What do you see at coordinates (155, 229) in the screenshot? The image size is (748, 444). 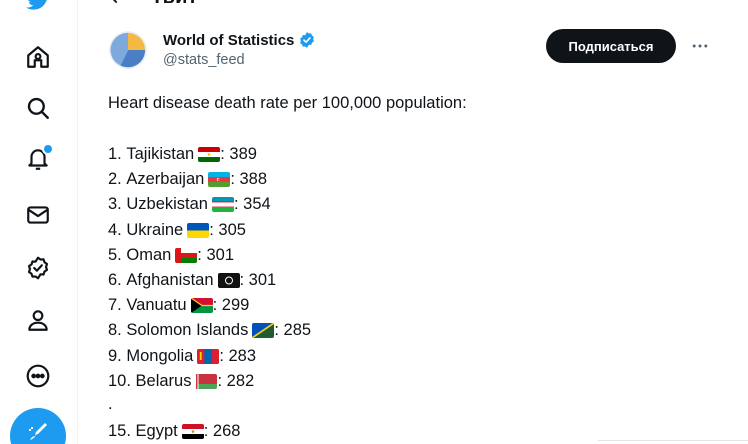 I see `country: Ukraine` at bounding box center [155, 229].